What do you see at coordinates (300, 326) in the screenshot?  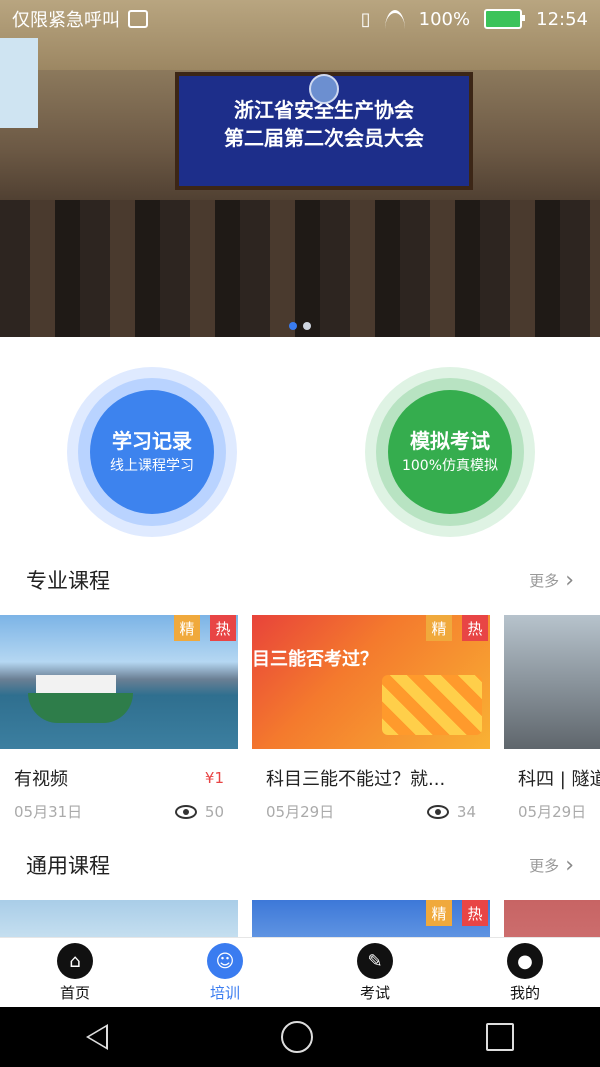 I see `carousel-indicator` at bounding box center [300, 326].